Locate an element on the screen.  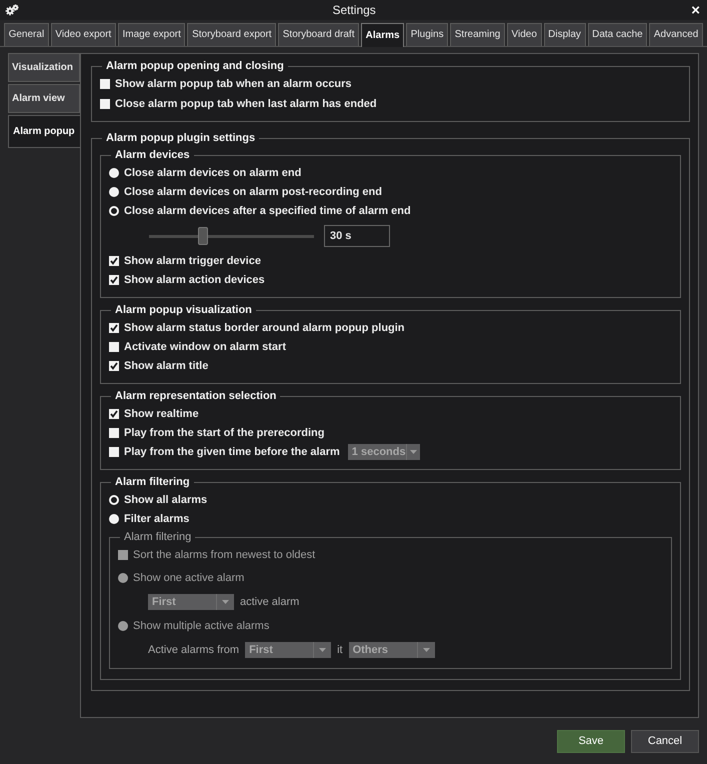
group-title: Alarm devices is located at coordinates (152, 155).